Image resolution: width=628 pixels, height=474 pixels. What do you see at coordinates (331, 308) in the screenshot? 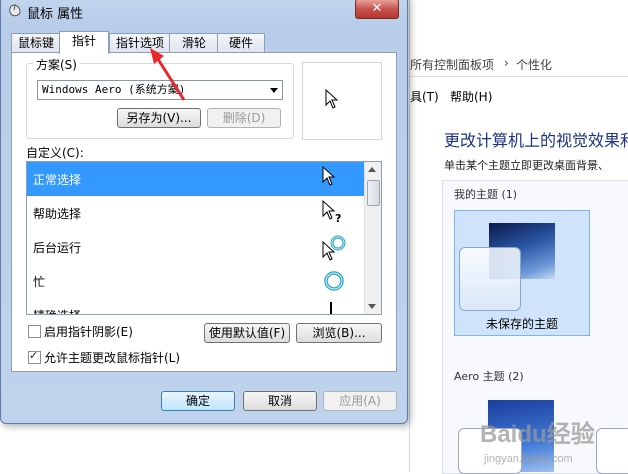
I see `precision-cursor-icon` at bounding box center [331, 308].